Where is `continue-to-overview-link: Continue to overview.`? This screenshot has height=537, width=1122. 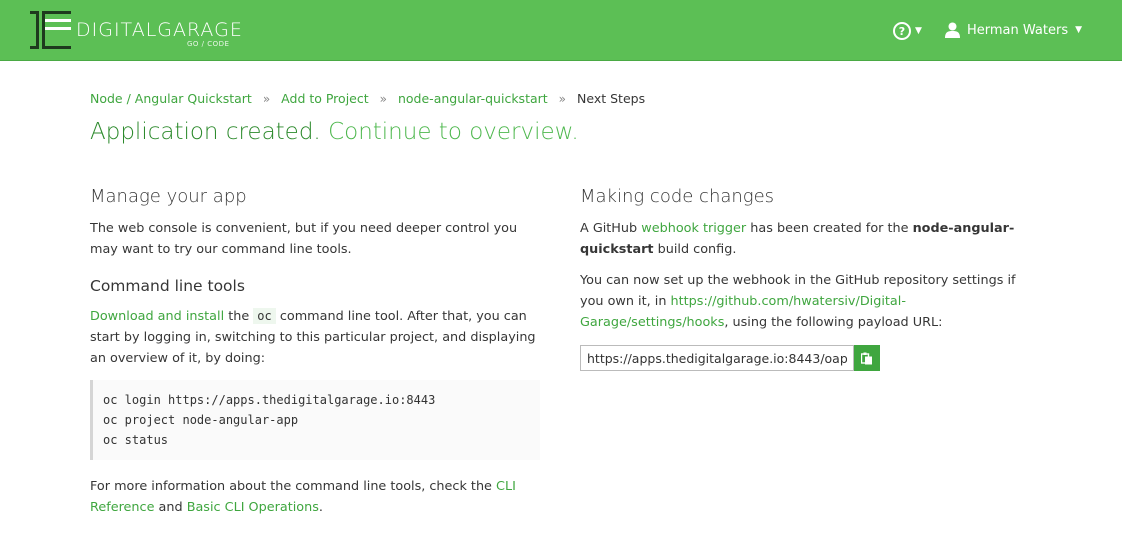
continue-to-overview-link: Continue to overview. is located at coordinates (453, 132).